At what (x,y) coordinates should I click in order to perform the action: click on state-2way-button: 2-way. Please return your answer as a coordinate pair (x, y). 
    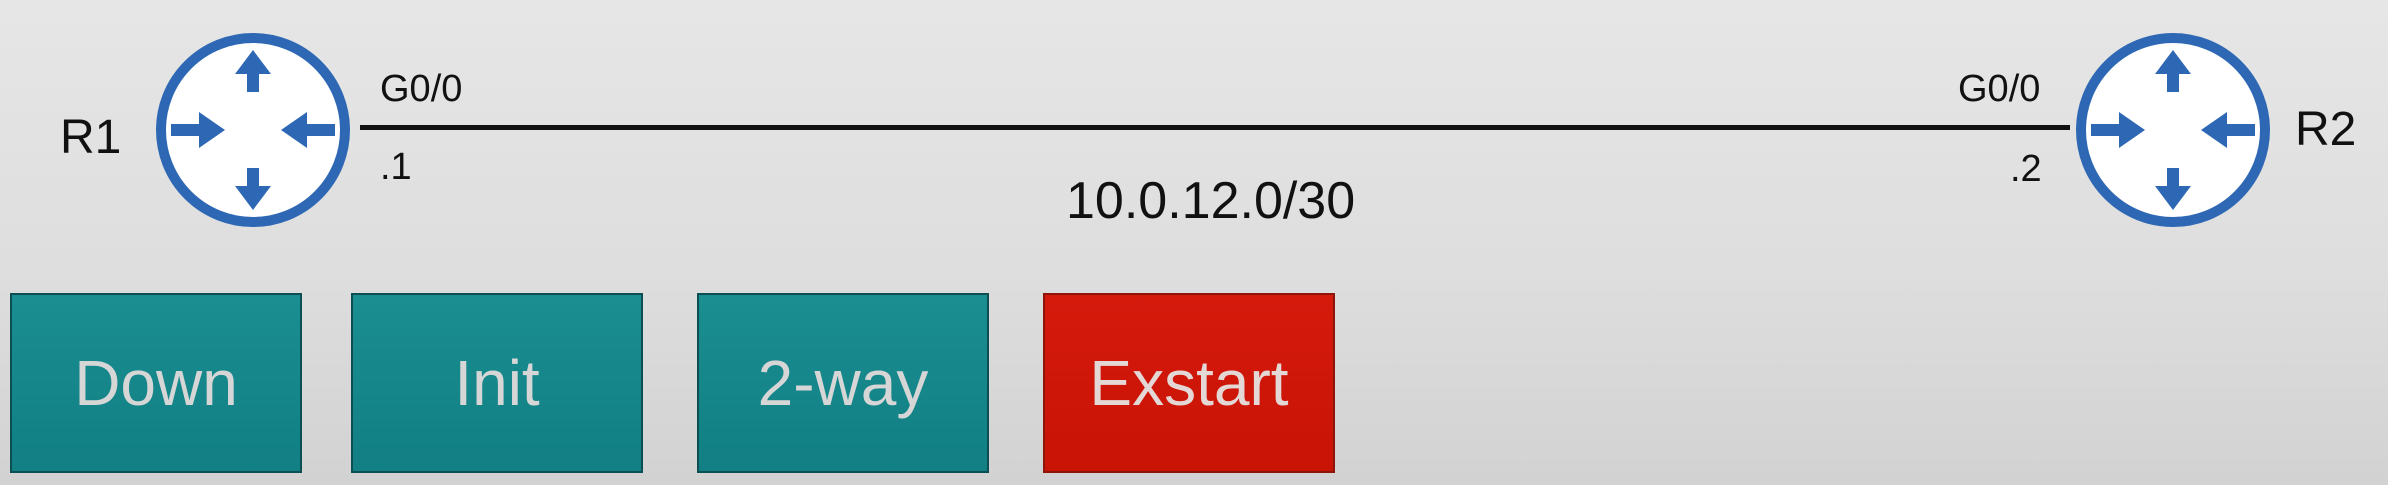
    Looking at the image, I should click on (843, 383).